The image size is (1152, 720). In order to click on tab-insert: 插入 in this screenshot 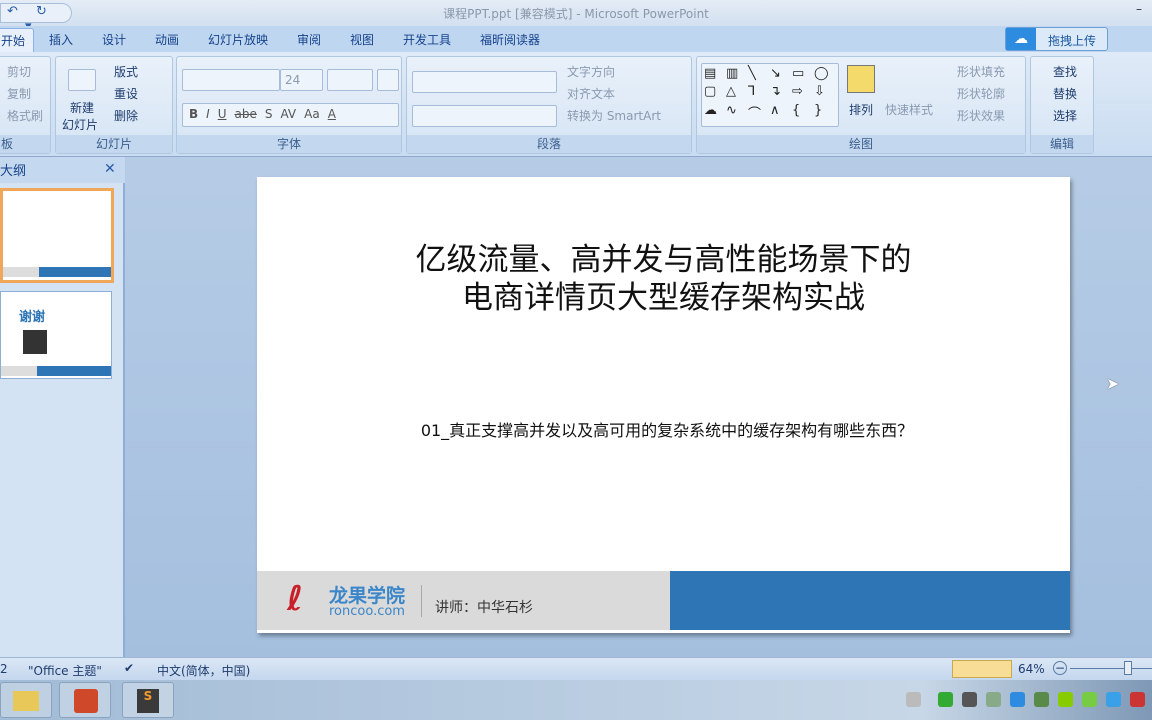, I will do `click(61, 39)`.